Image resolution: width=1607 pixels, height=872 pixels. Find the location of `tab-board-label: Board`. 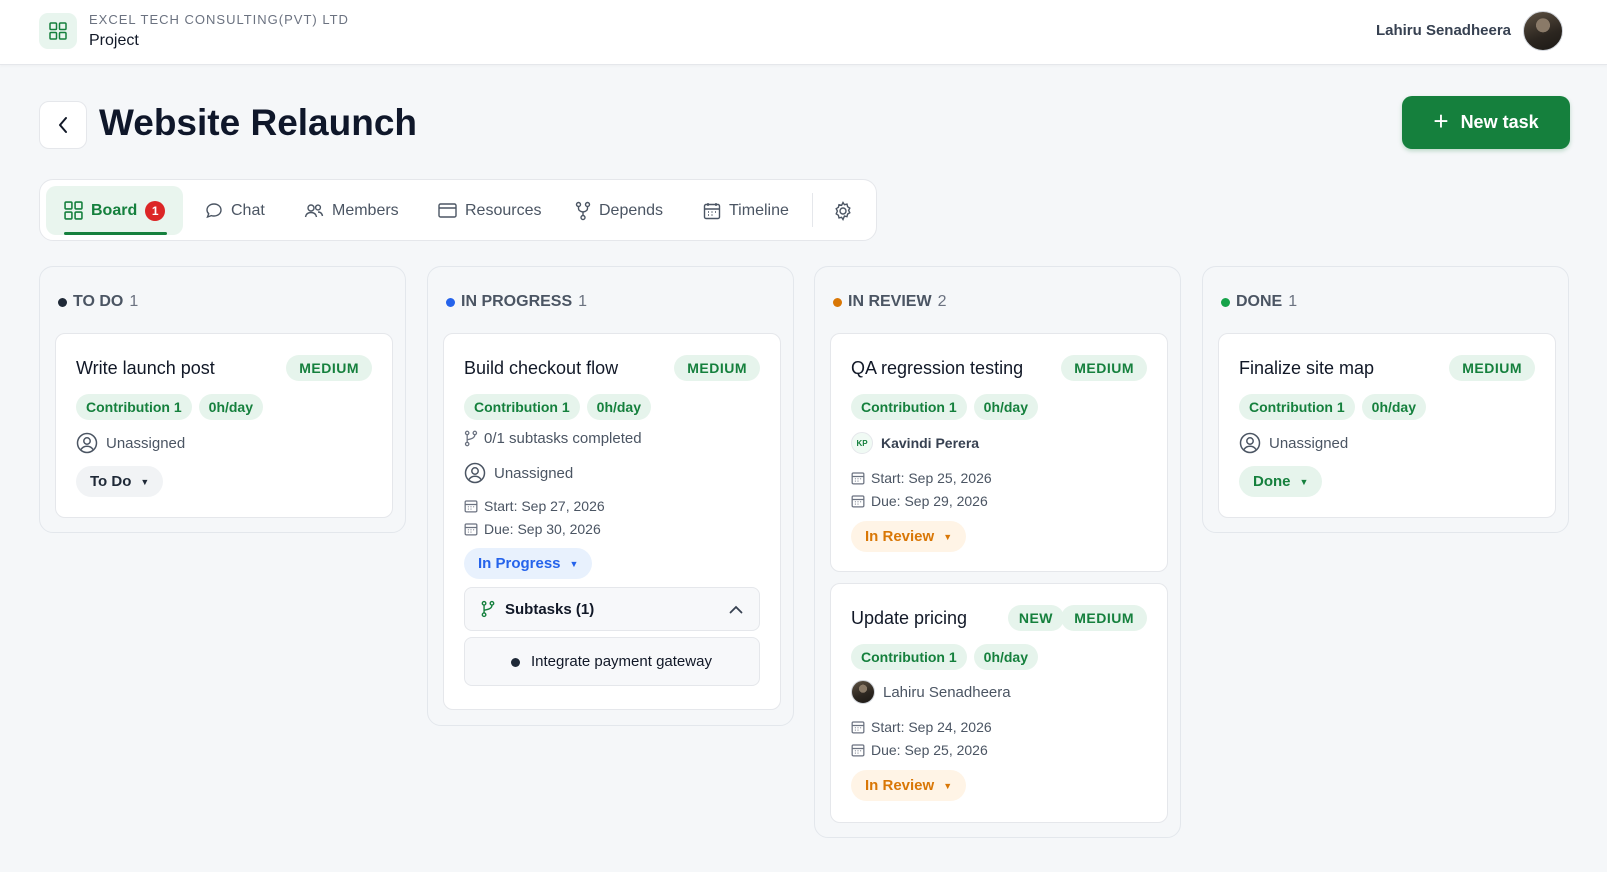

tab-board-label: Board is located at coordinates (114, 210).